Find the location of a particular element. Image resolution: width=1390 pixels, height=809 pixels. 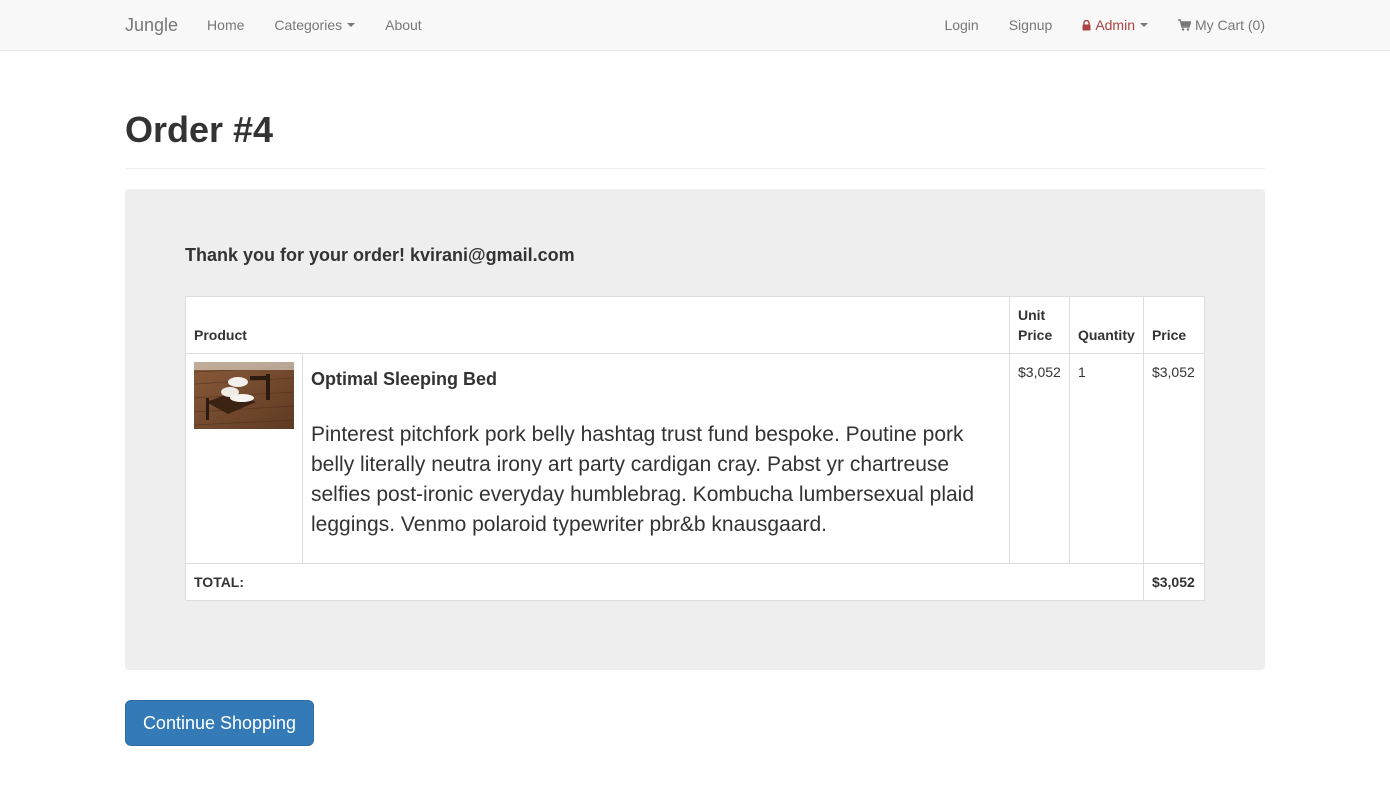

product-name: Optimal Sleeping Bed is located at coordinates (404, 379).